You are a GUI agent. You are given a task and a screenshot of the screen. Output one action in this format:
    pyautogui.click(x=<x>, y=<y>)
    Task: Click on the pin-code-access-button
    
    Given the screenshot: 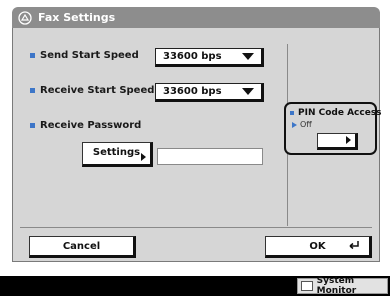 What is the action you would take?
    pyautogui.click(x=337, y=141)
    